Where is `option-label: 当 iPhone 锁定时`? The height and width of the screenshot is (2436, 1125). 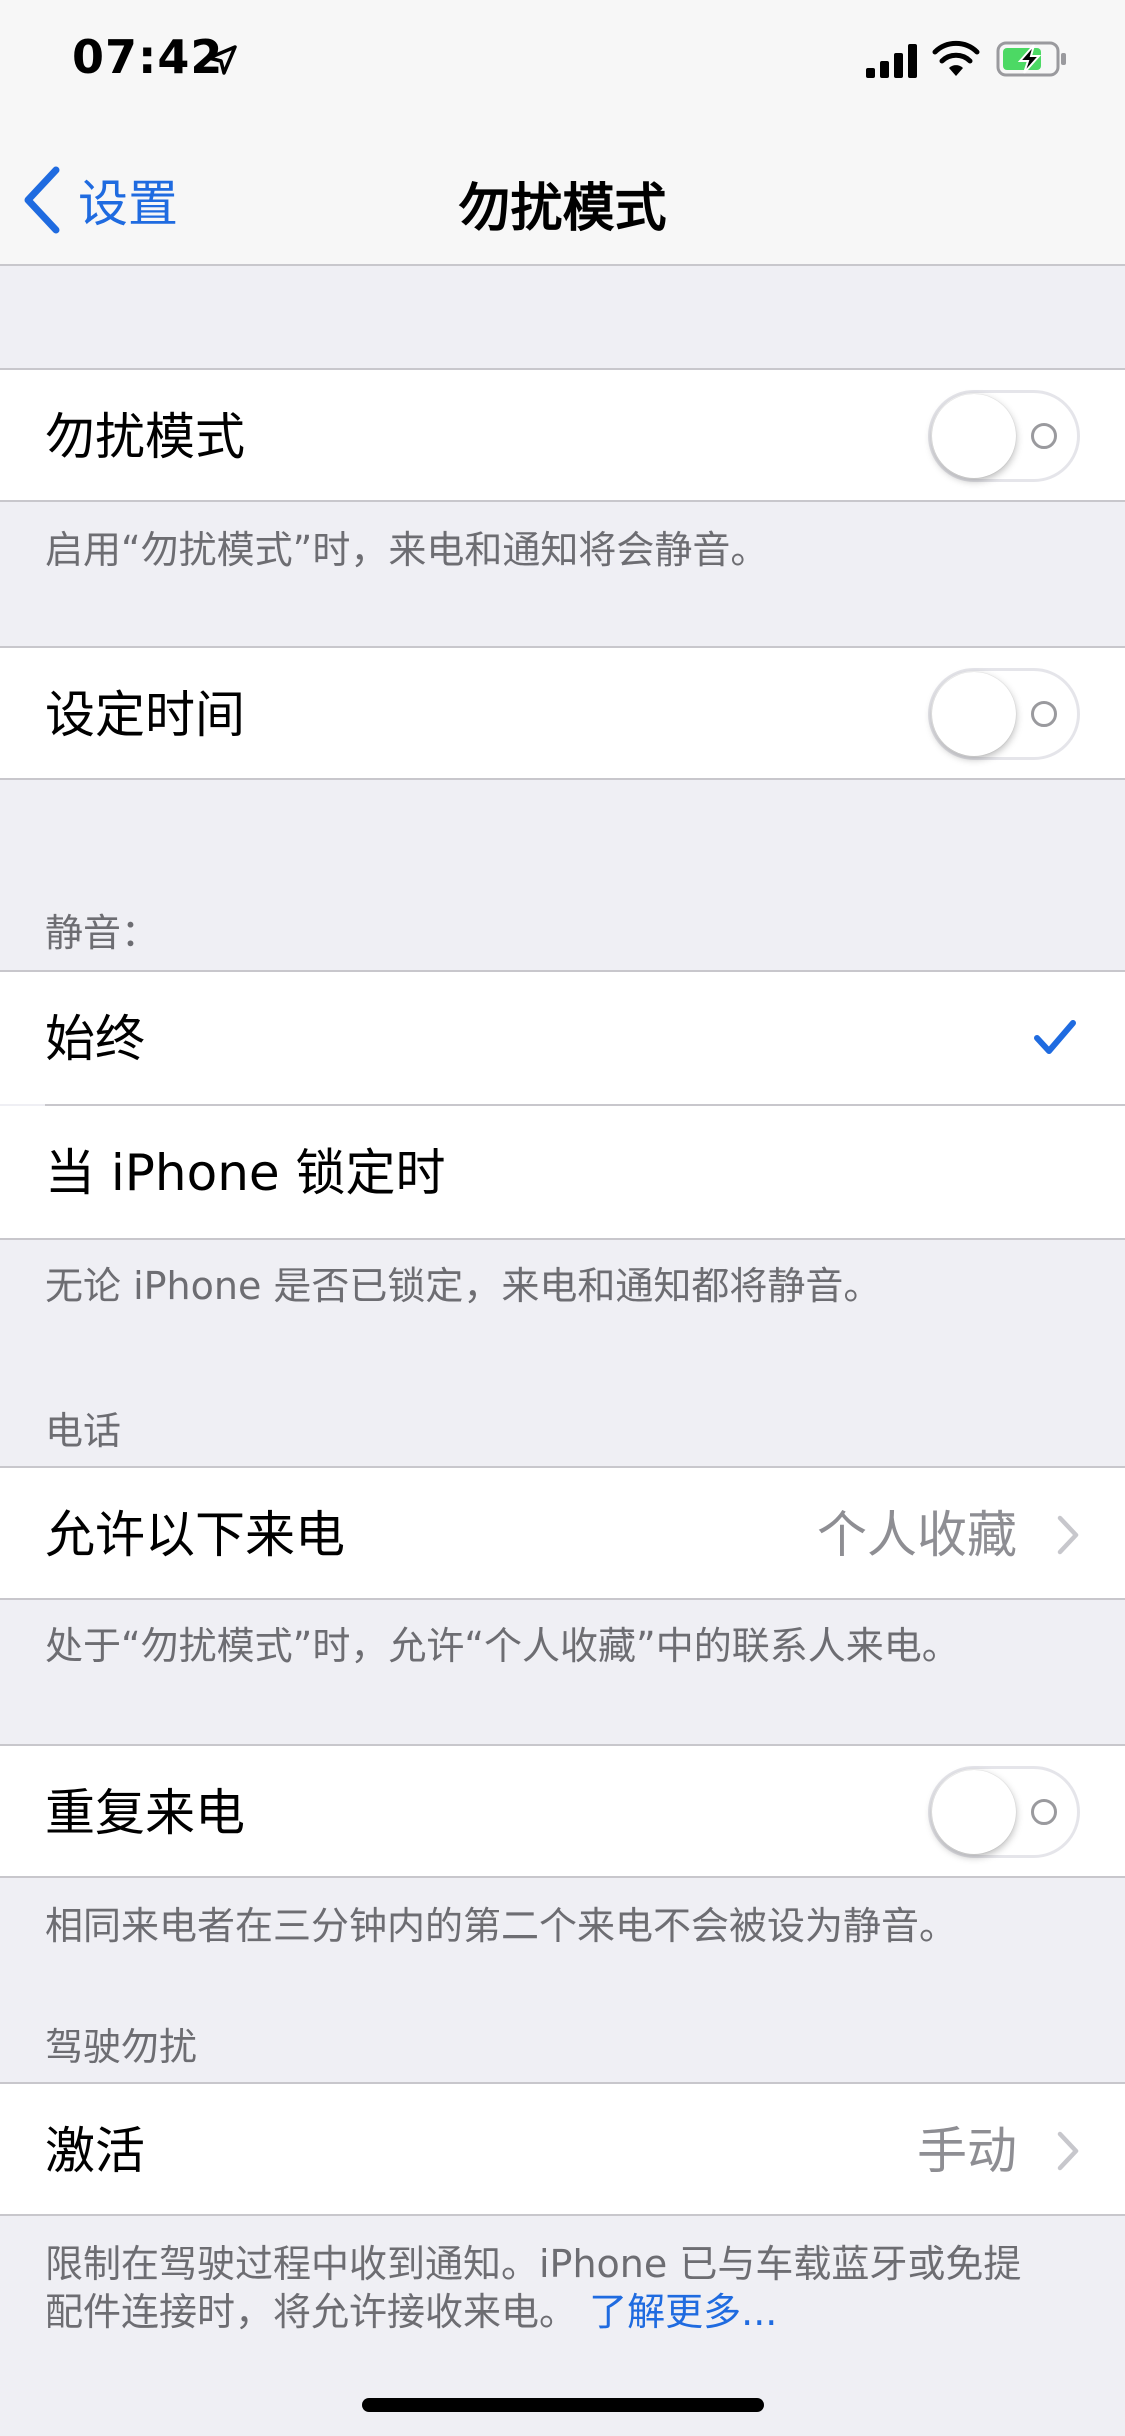
option-label: 当 iPhone 锁定时 is located at coordinates (245, 1173).